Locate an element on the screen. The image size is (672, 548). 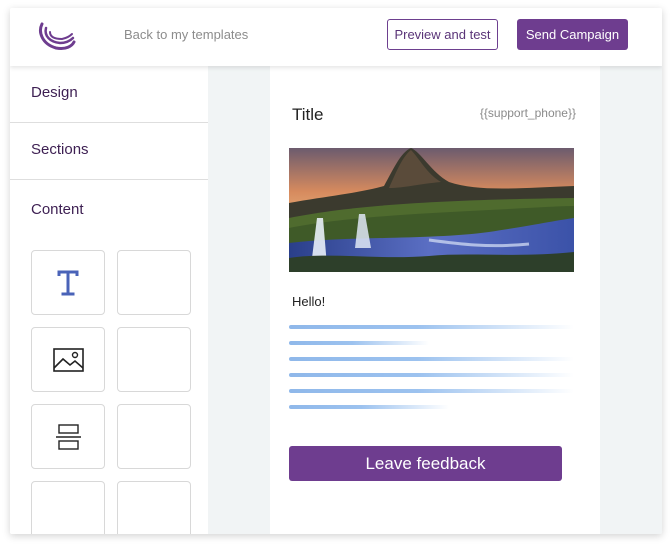
support-phone-placeholder: {{support_phone}} is located at coordinates (528, 113).